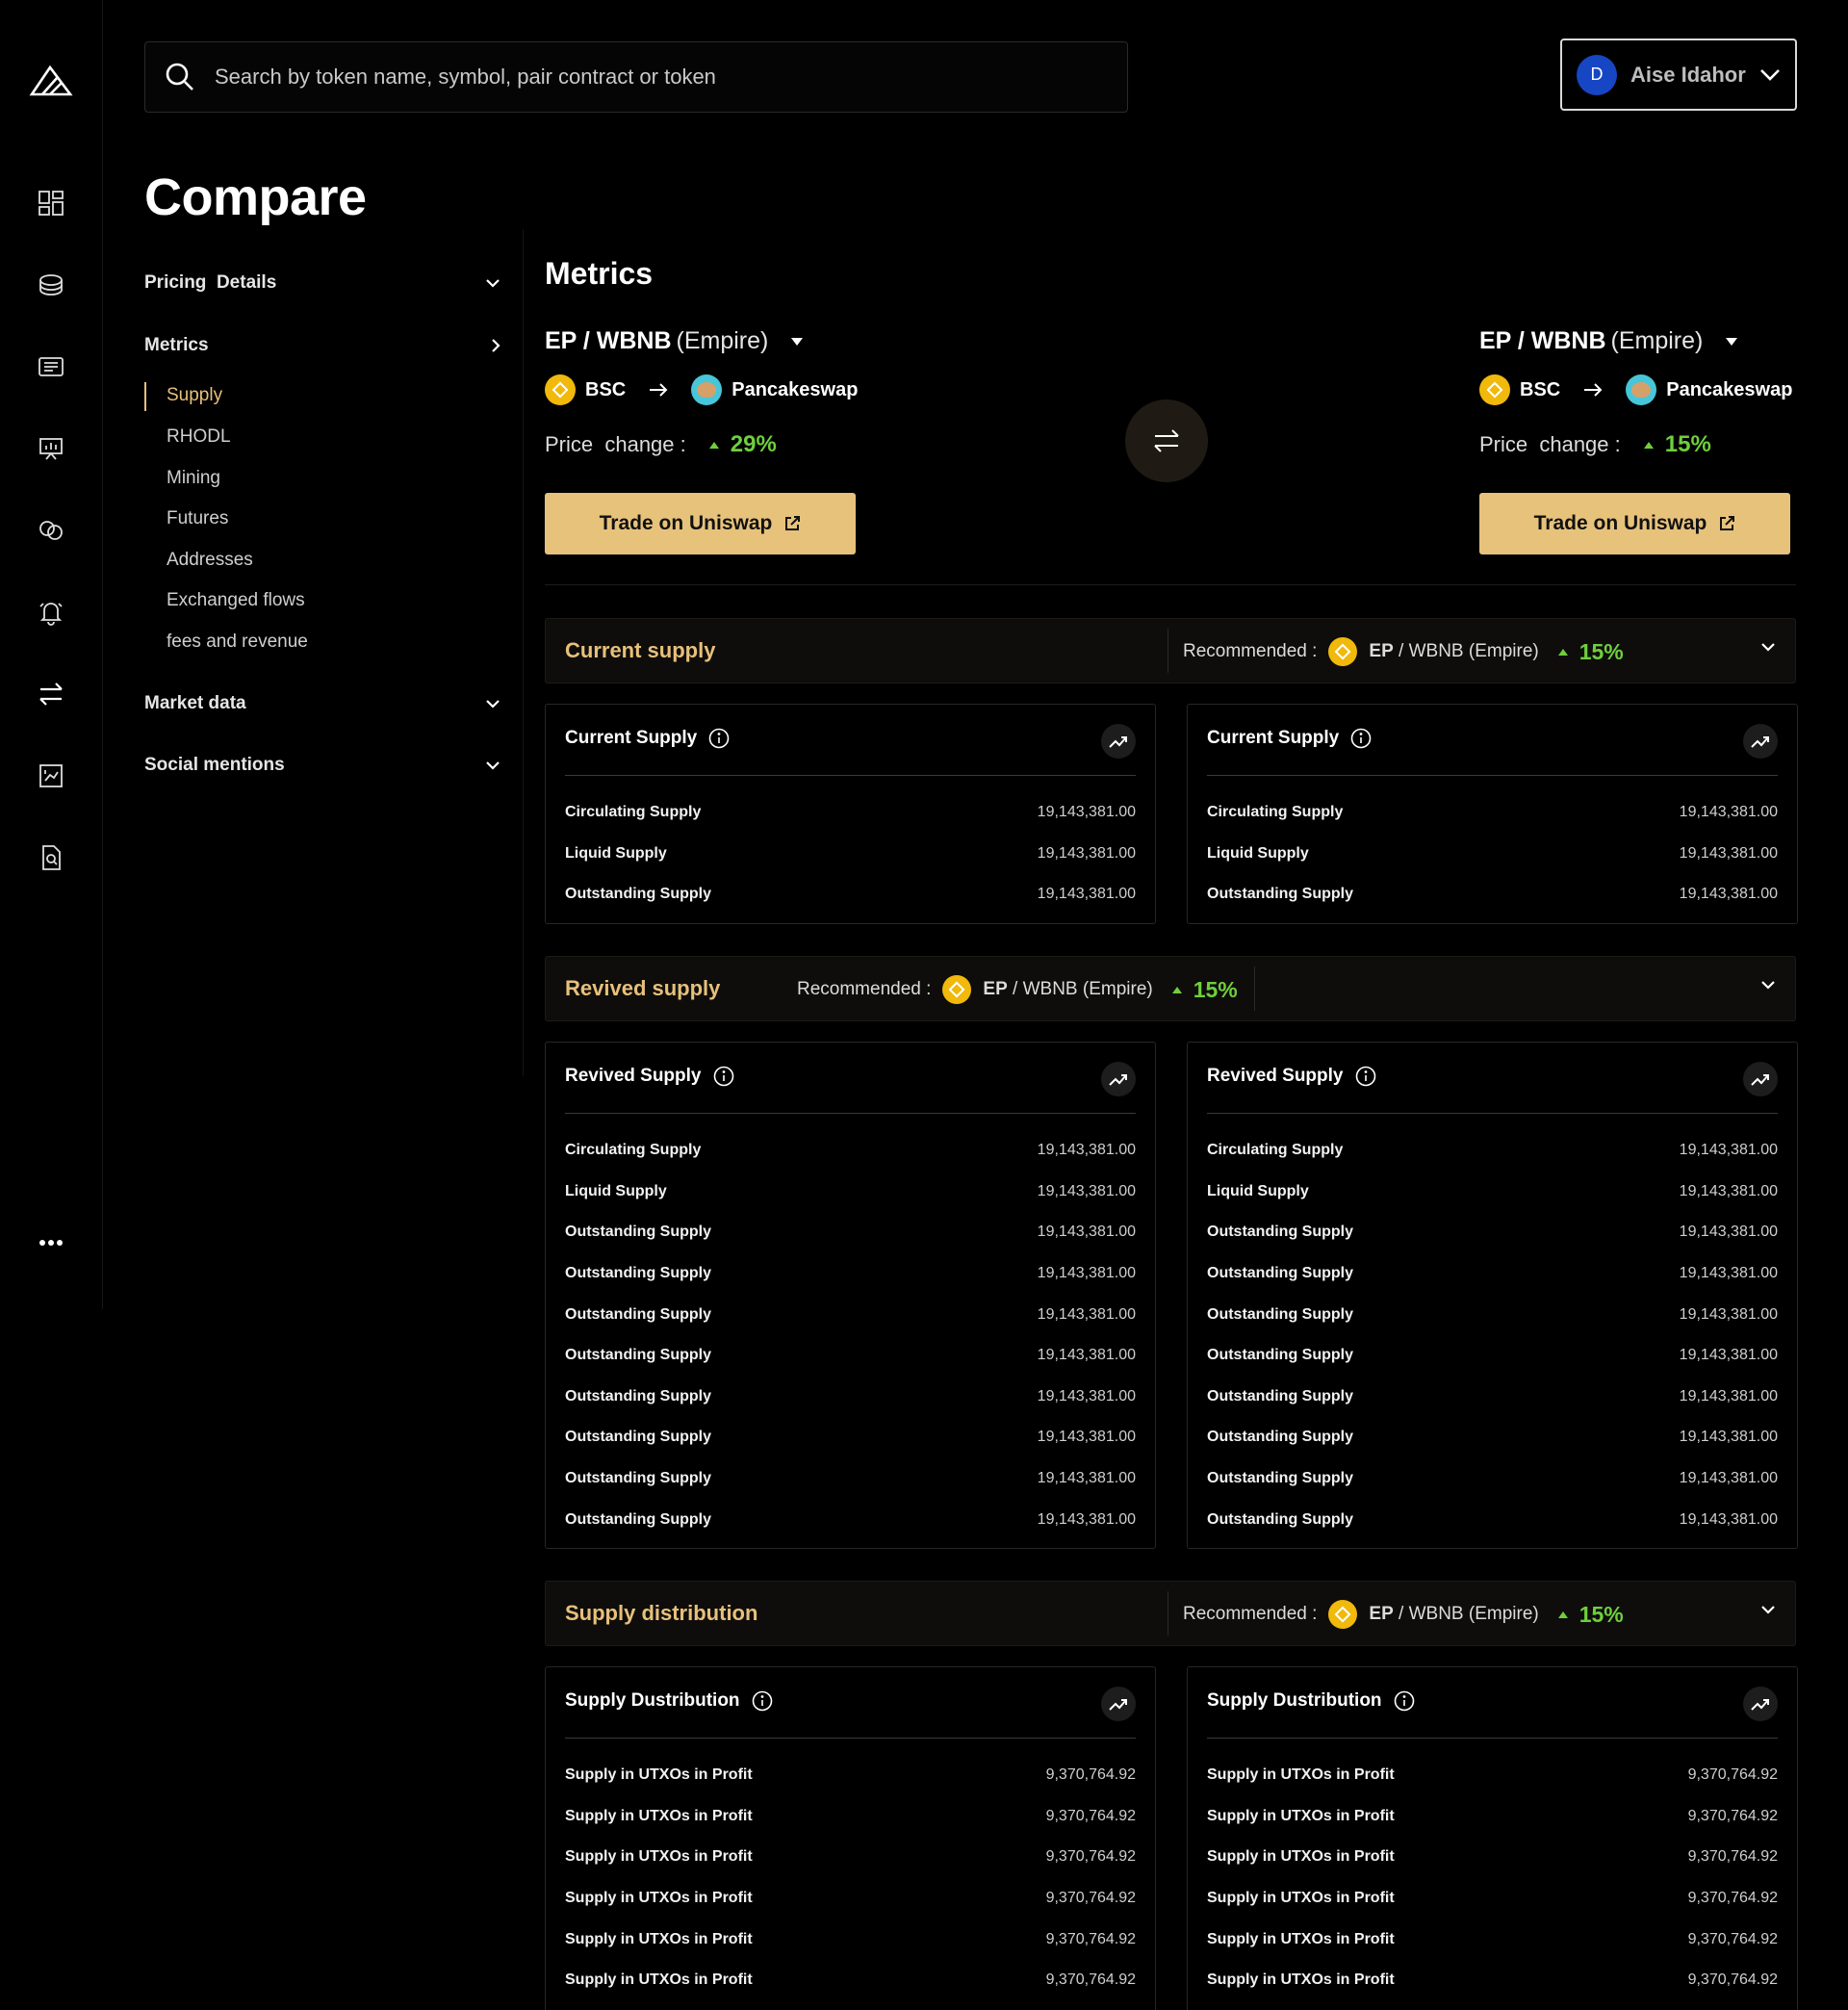 Image resolution: width=1848 pixels, height=2010 pixels. I want to click on search-input, so click(648, 77).